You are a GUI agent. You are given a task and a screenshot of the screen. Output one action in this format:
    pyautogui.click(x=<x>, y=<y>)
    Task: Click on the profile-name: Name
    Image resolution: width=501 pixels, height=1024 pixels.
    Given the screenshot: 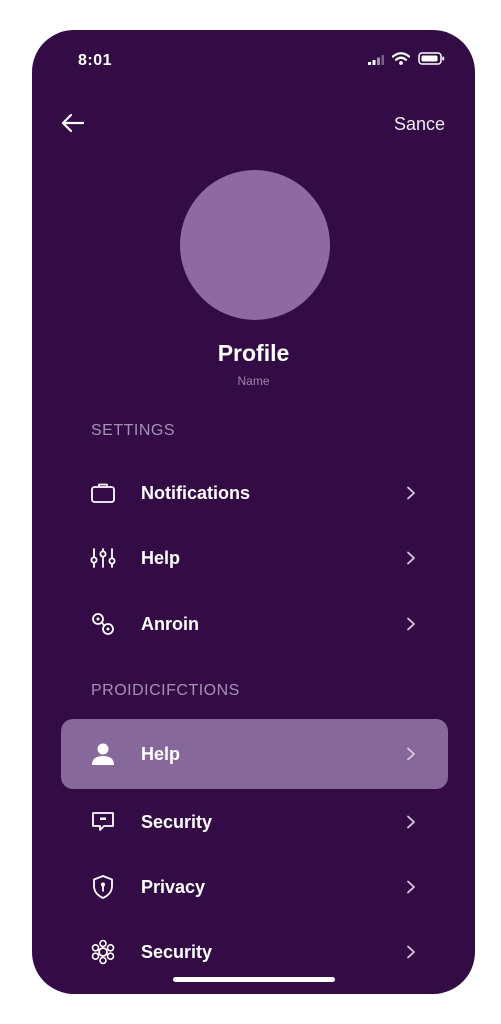 What is the action you would take?
    pyautogui.click(x=253, y=381)
    